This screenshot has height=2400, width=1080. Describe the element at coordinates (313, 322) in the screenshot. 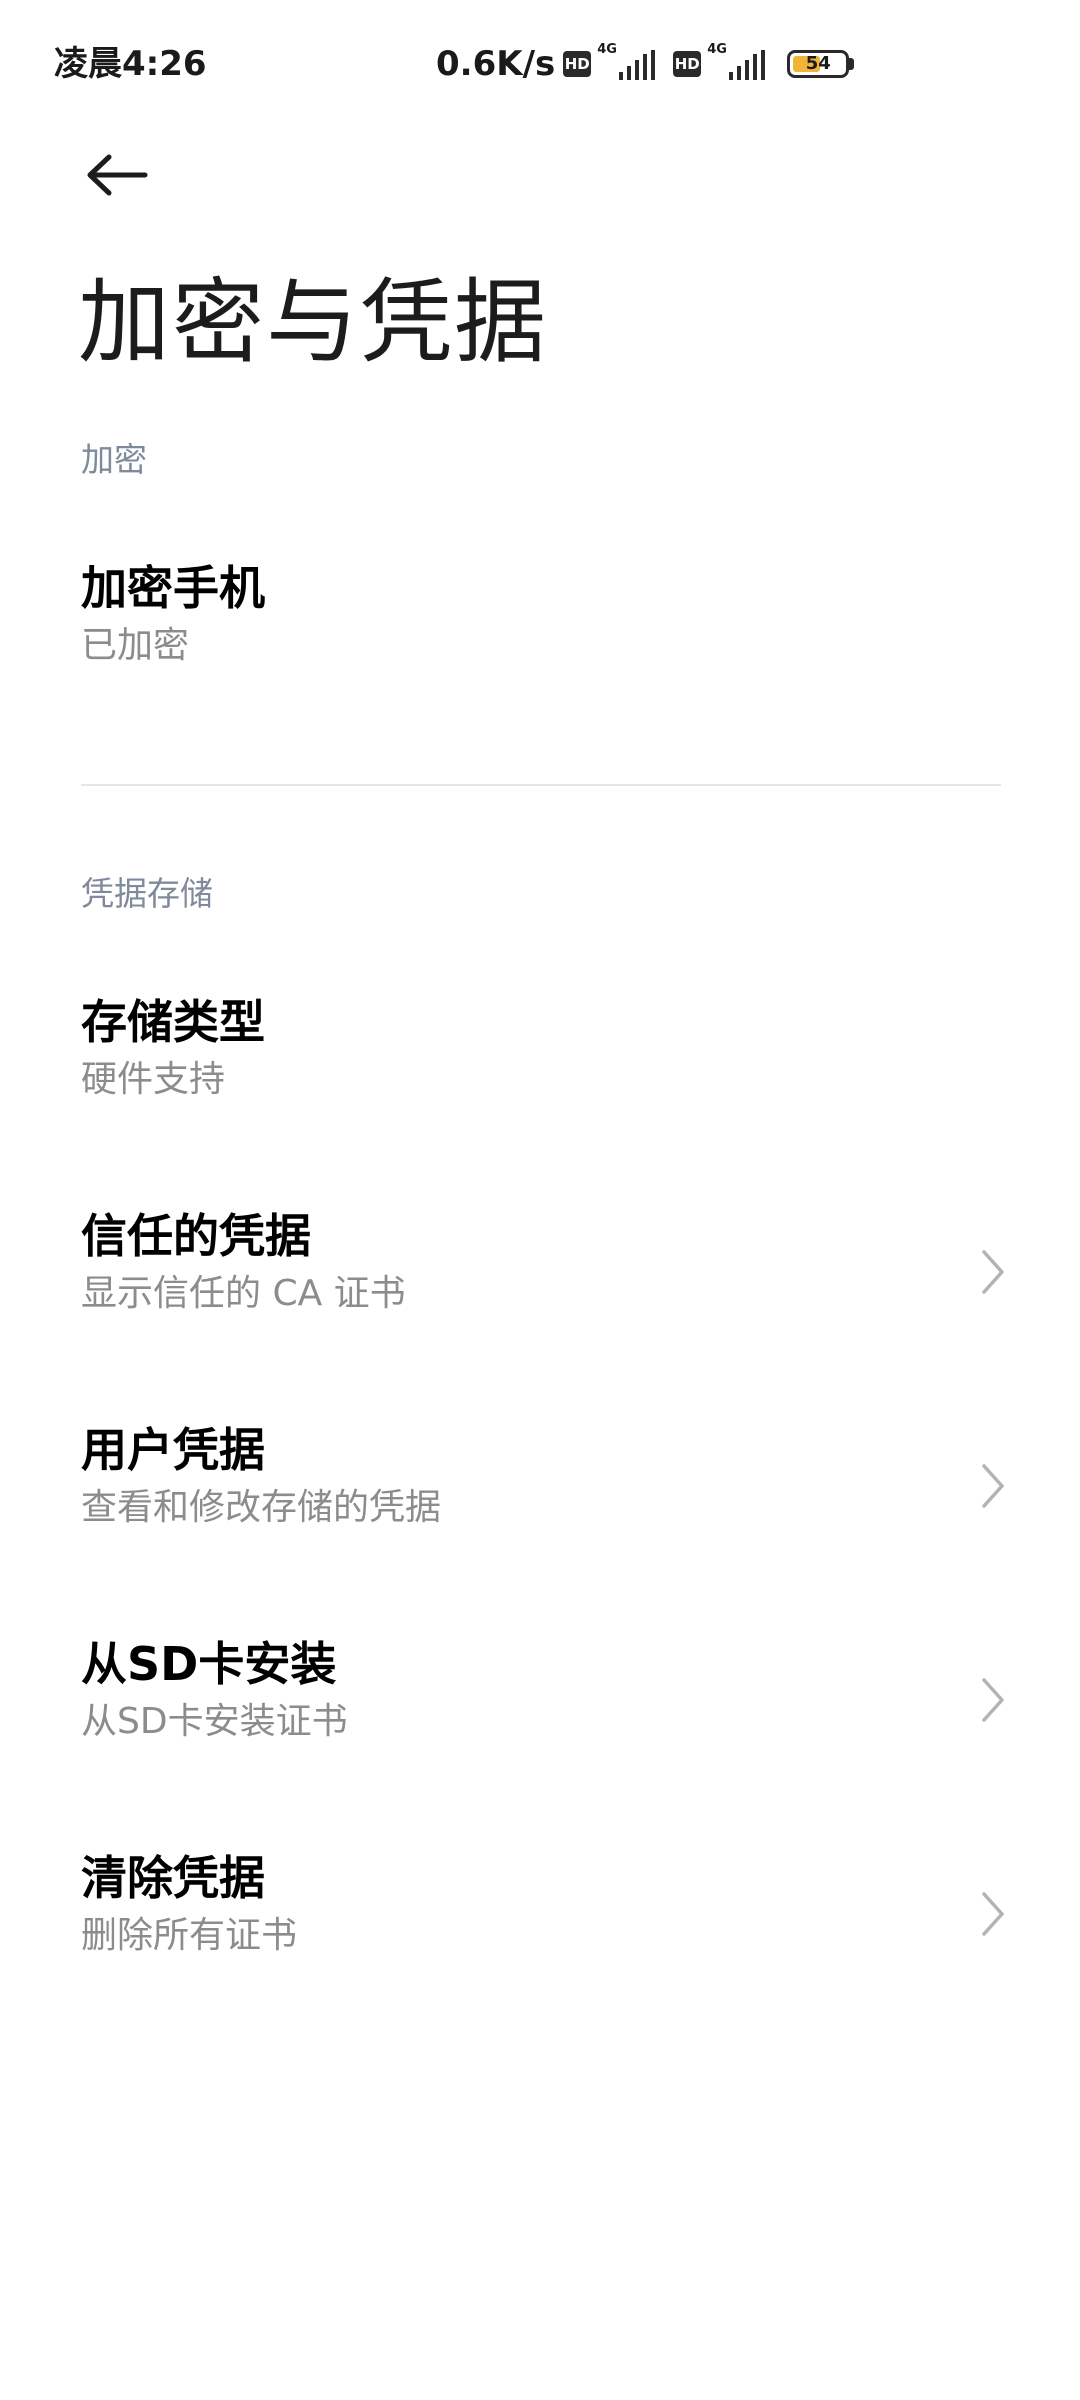

I see `page-title: 加密与凭据` at that location.